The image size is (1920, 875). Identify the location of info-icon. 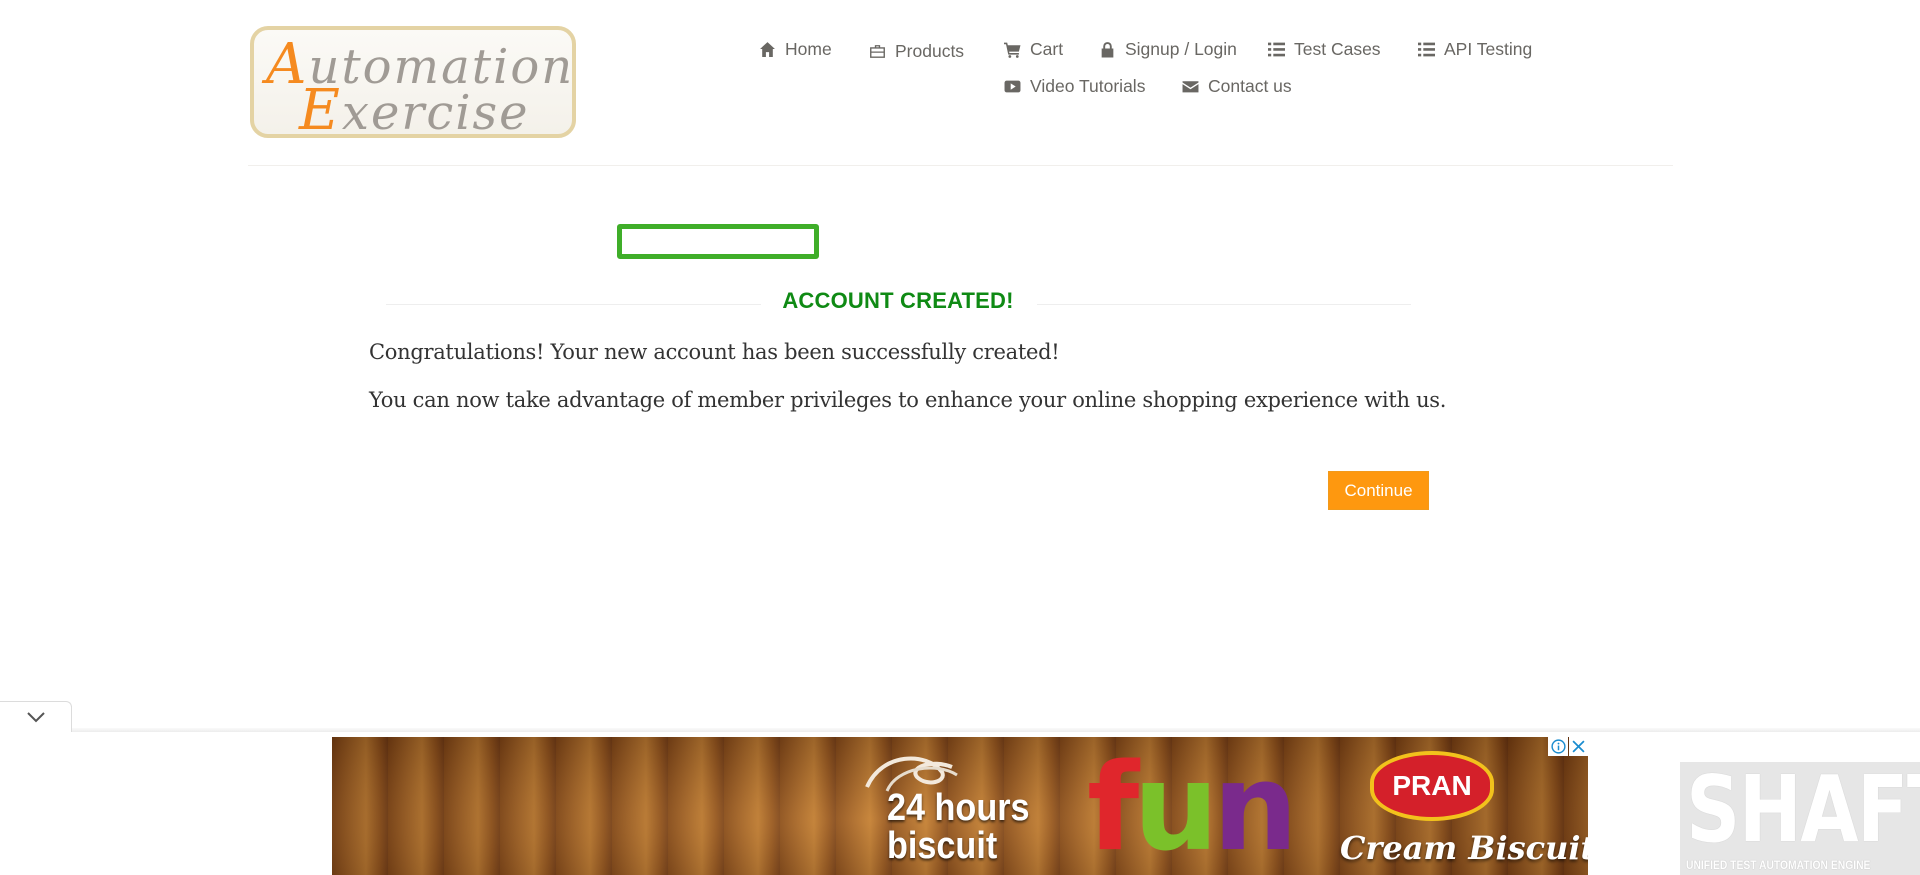
(1558, 746).